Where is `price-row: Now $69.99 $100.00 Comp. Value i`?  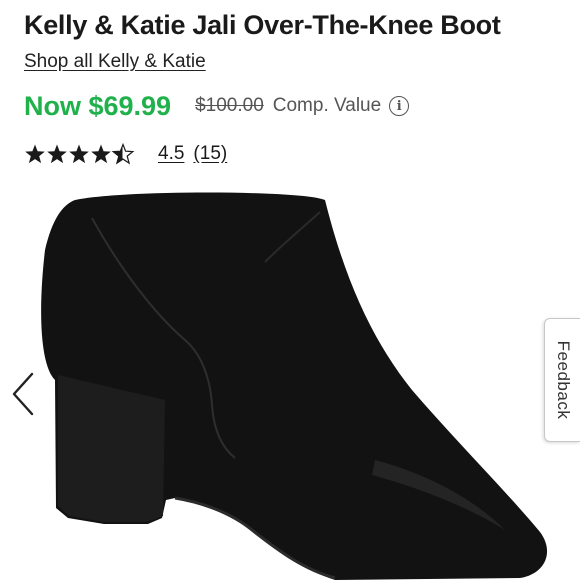 price-row: Now $69.99 $100.00 Comp. Value i is located at coordinates (217, 106).